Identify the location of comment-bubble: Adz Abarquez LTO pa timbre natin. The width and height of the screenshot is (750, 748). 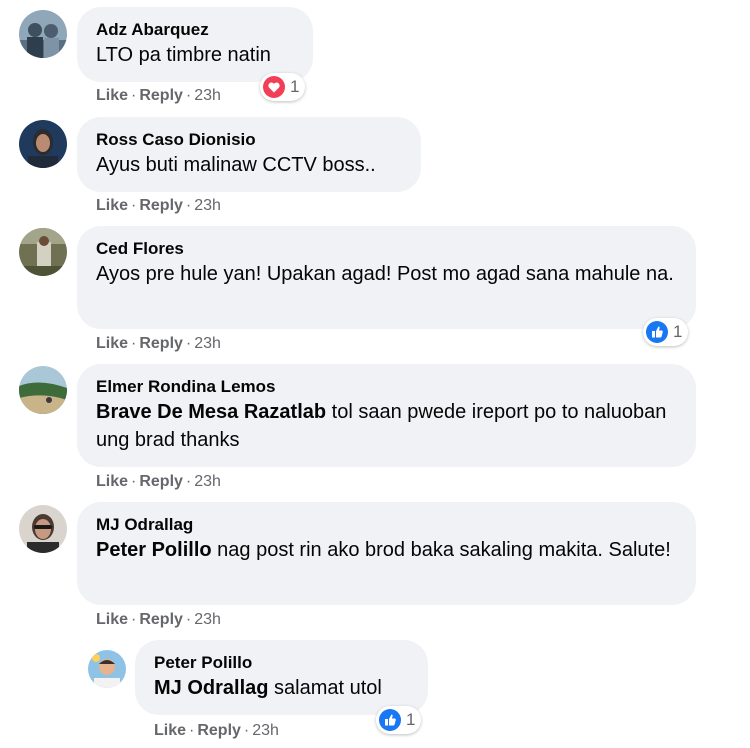
(195, 44).